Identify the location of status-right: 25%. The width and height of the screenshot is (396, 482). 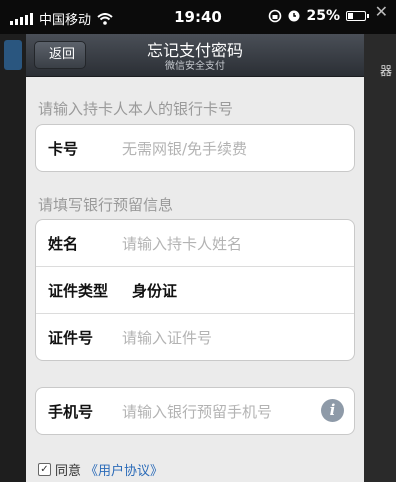
(318, 16).